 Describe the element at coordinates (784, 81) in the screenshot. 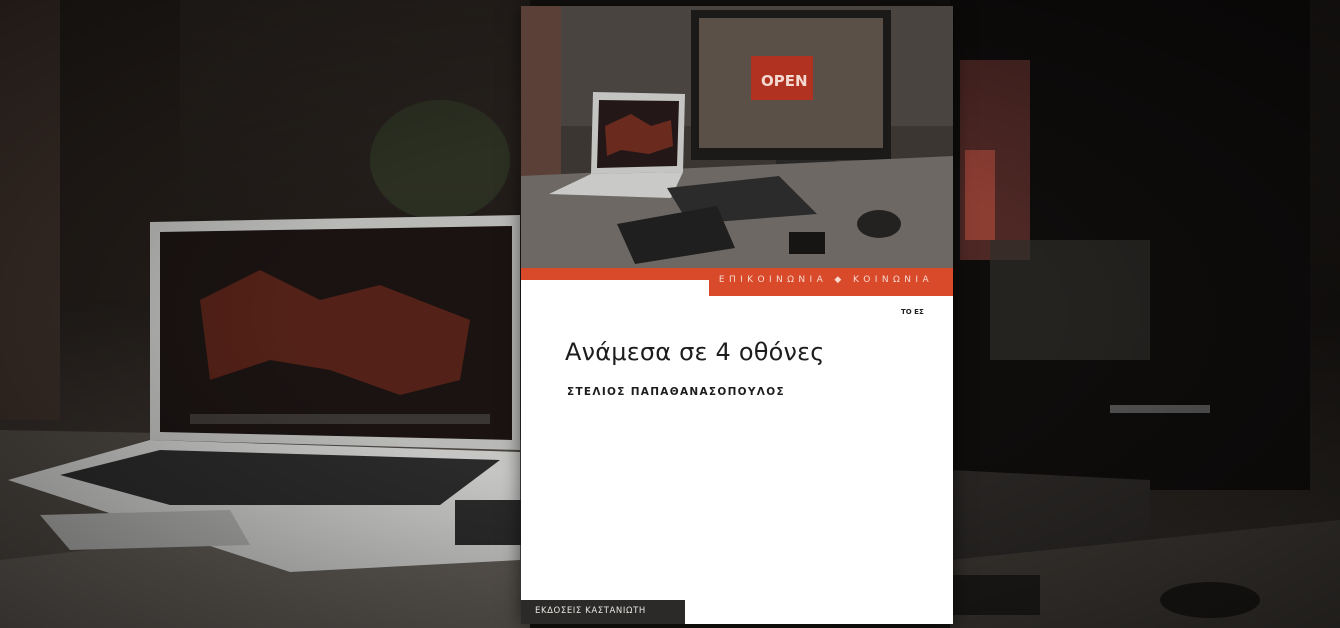

I see `cover-photo-open-sign: OPEN` at that location.